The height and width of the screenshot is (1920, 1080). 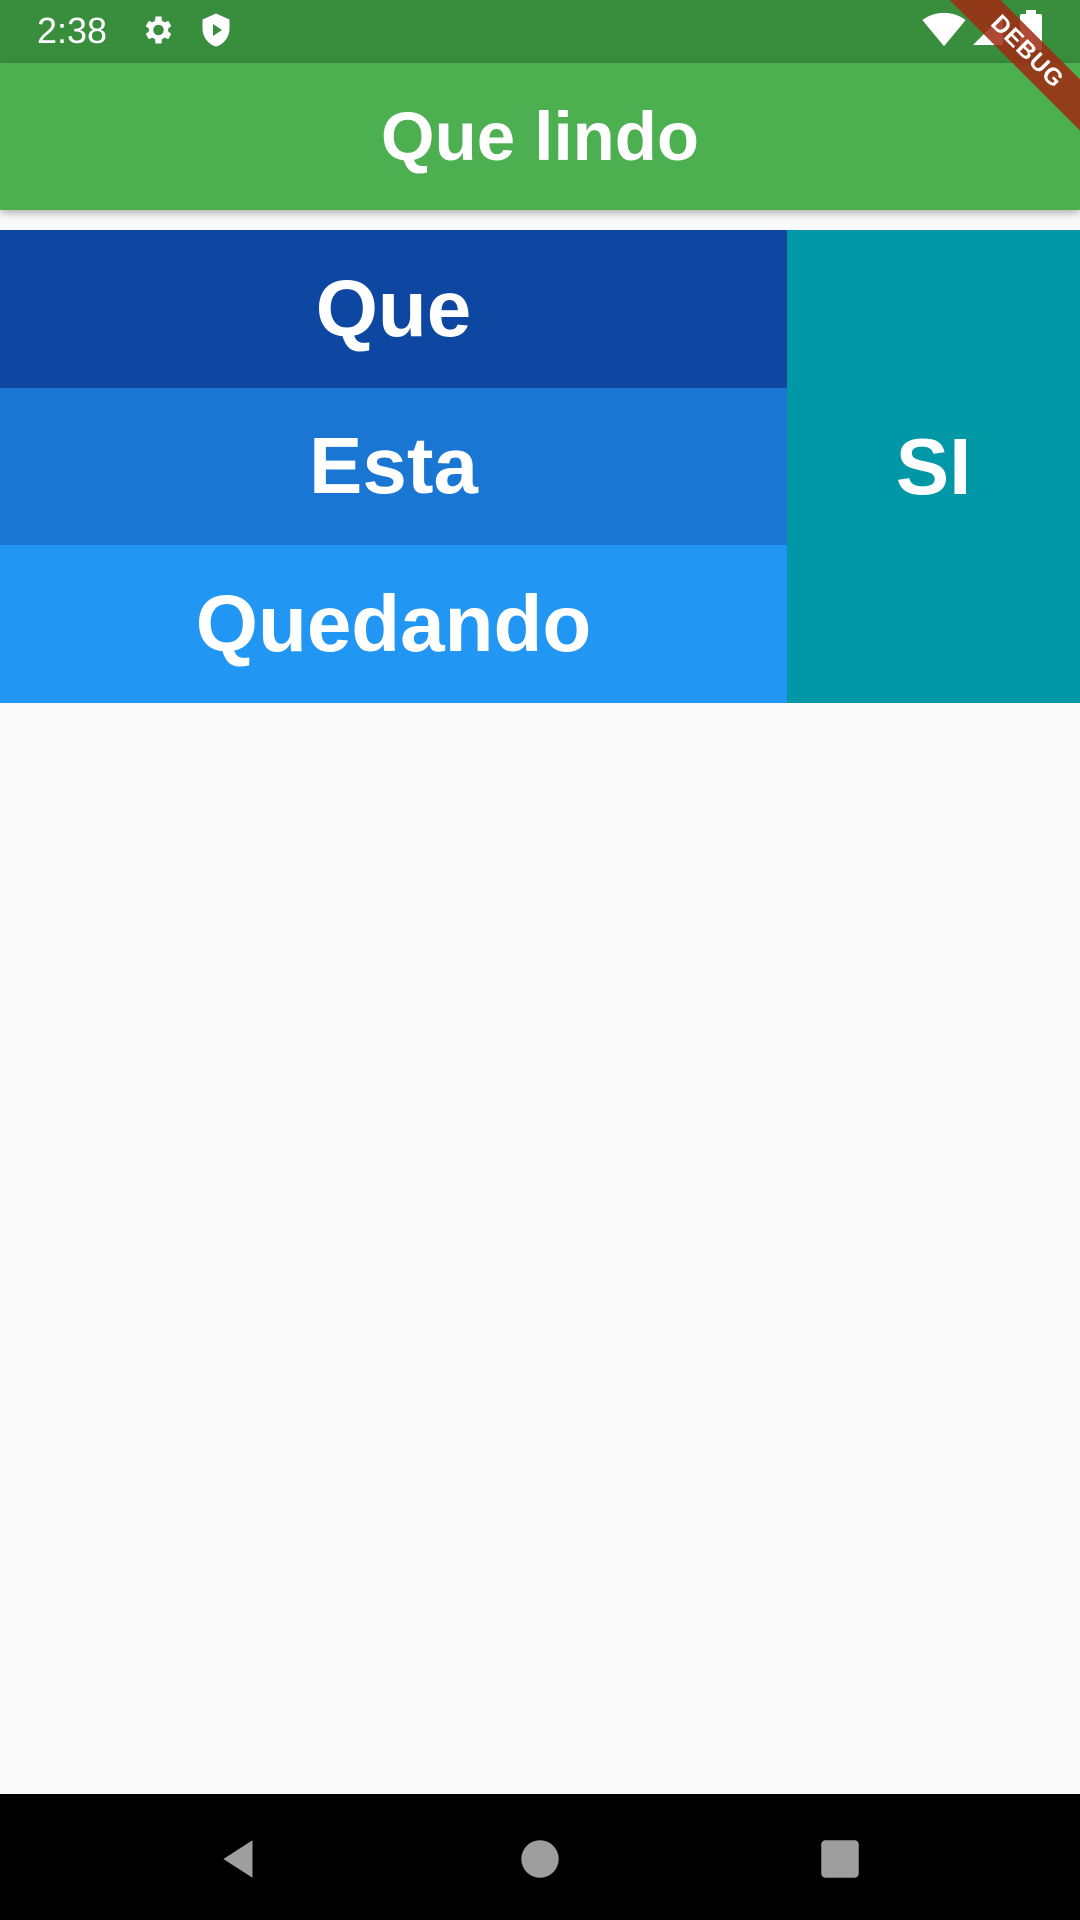 I want to click on battery-icon, so click(x=1031, y=30).